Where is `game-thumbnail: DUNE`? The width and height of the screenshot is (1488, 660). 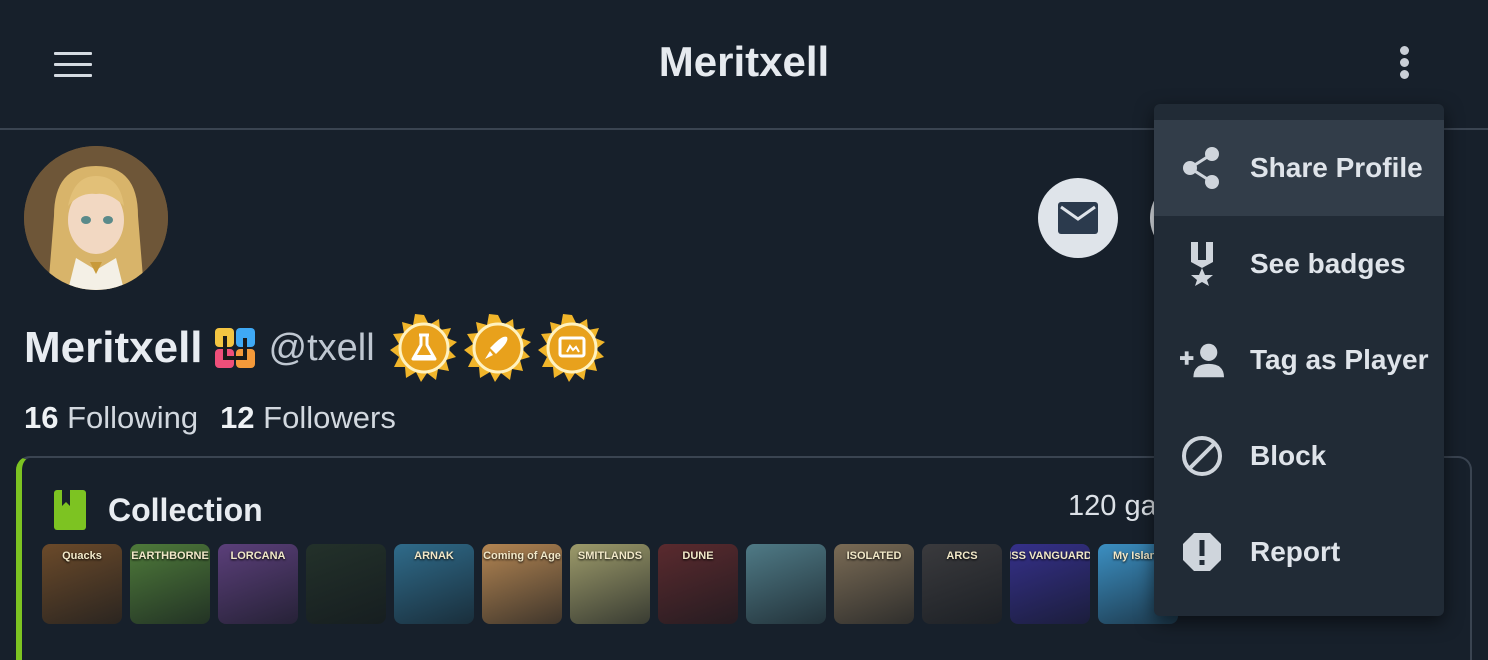
game-thumbnail: DUNE is located at coordinates (698, 584).